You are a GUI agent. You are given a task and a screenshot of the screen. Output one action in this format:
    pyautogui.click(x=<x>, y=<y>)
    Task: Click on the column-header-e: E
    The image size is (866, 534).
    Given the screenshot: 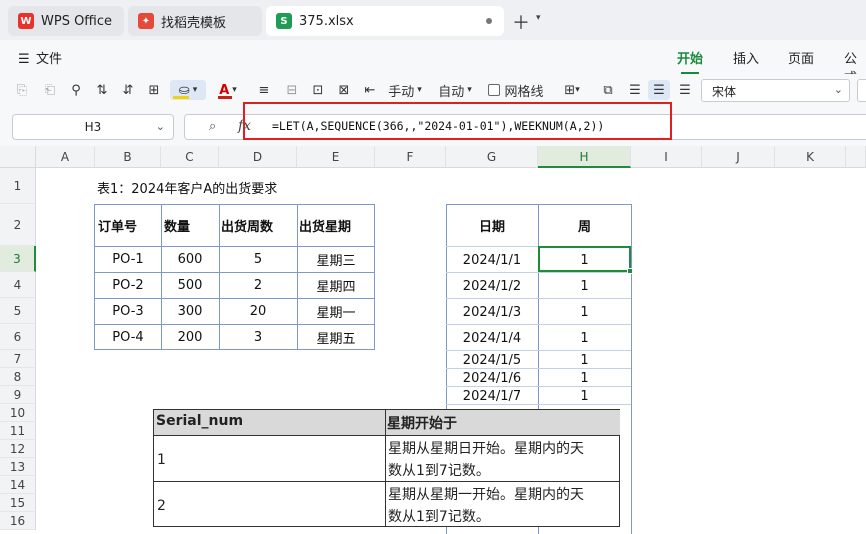 What is the action you would take?
    pyautogui.click(x=336, y=157)
    